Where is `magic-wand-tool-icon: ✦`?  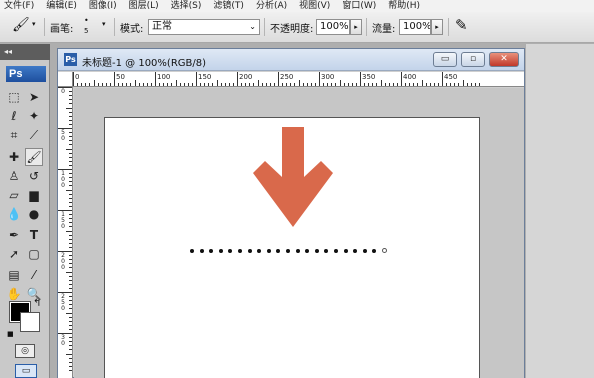 magic-wand-tool-icon: ✦ is located at coordinates (34, 116).